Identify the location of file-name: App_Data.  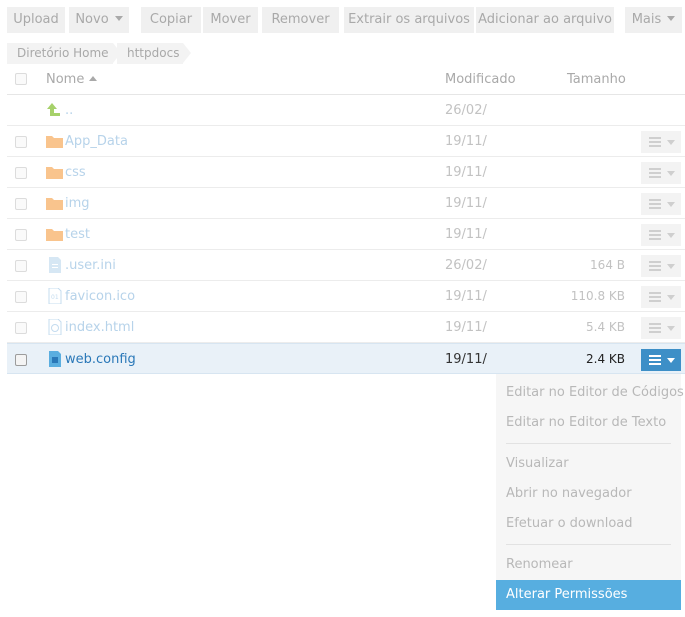
(96, 141).